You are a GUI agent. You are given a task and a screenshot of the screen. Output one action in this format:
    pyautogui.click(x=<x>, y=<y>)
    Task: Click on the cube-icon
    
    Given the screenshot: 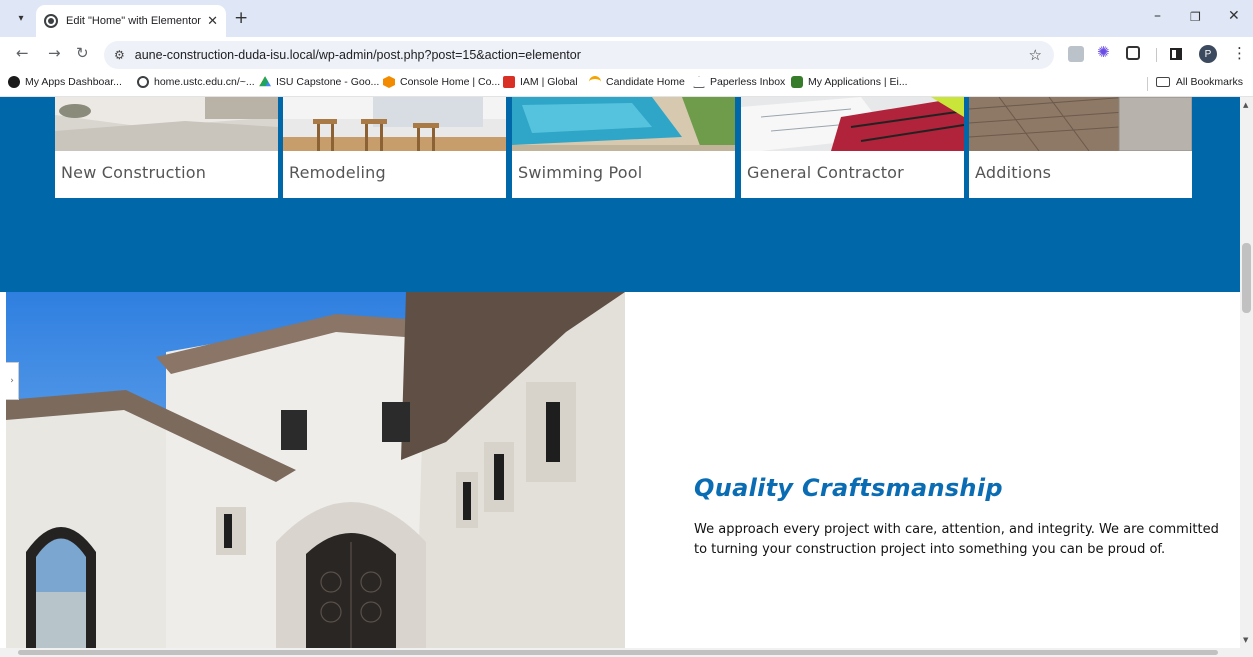 What is the action you would take?
    pyautogui.click(x=389, y=82)
    